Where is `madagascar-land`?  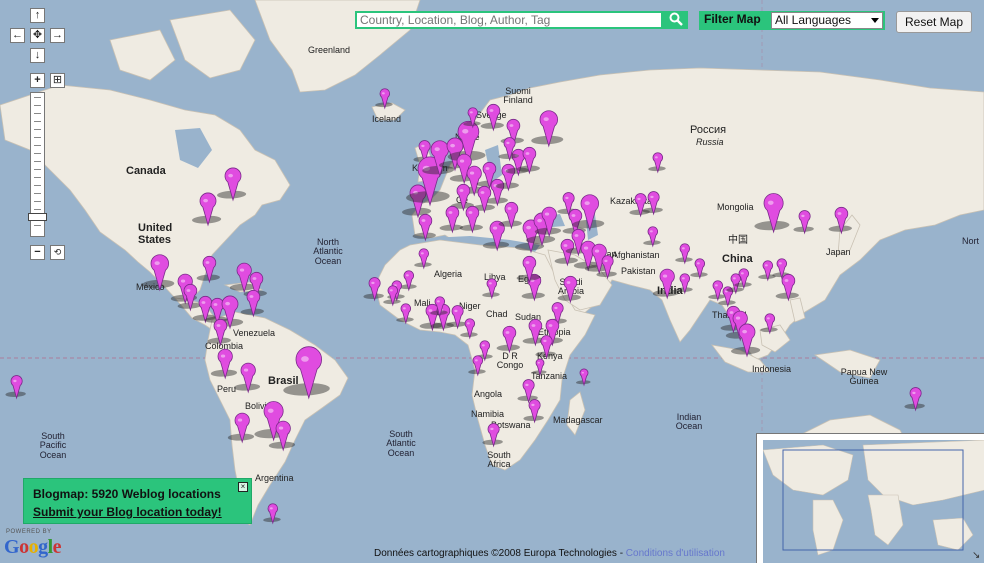
madagascar-land is located at coordinates (576, 413).